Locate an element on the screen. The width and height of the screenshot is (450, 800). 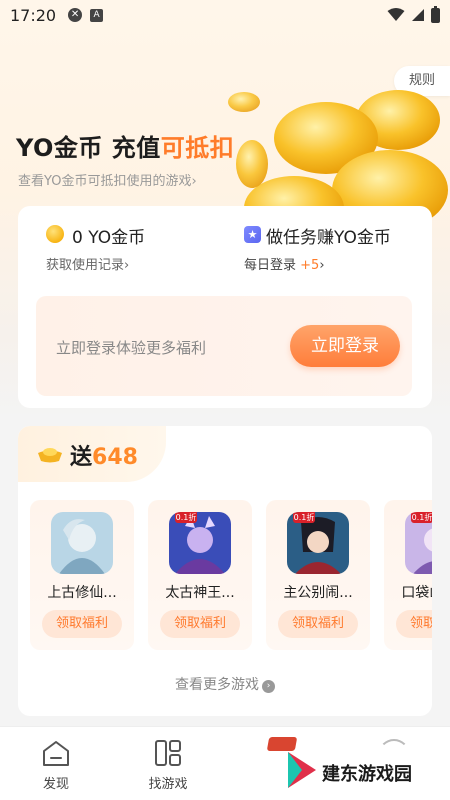
deductible-games-link: 查看YO金币可抵扣使用的游戏› is located at coordinates (107, 179).